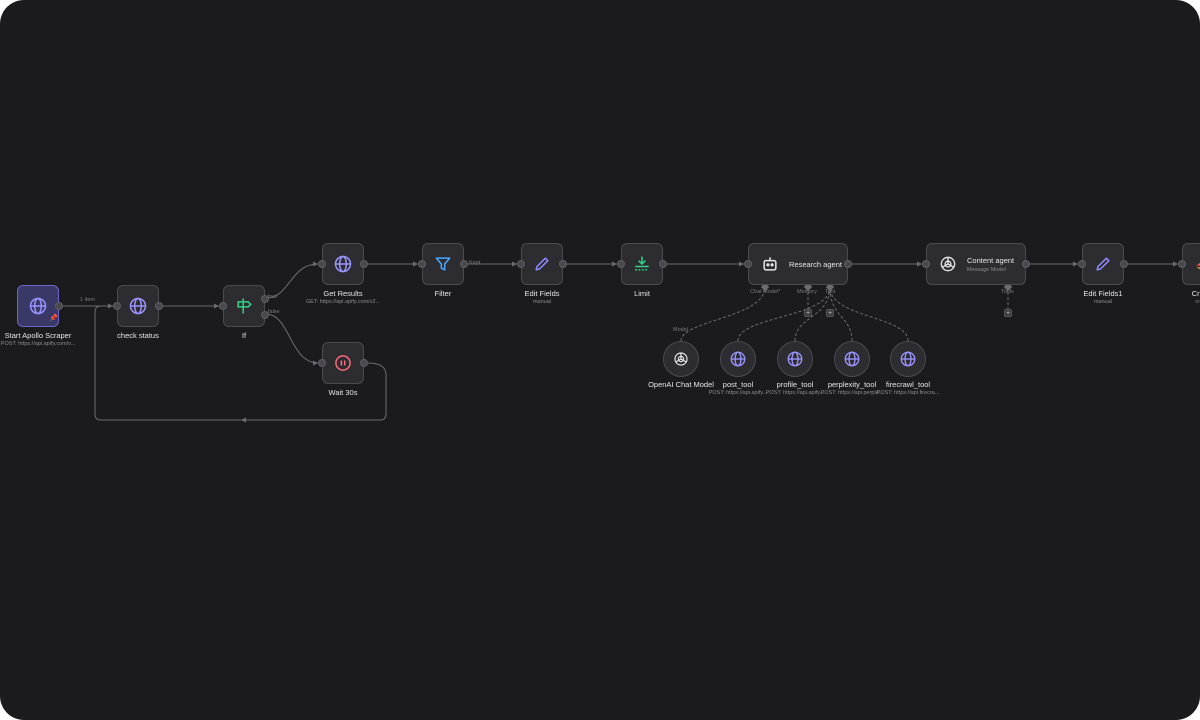  I want to click on add-memory-button: +, so click(808, 313).